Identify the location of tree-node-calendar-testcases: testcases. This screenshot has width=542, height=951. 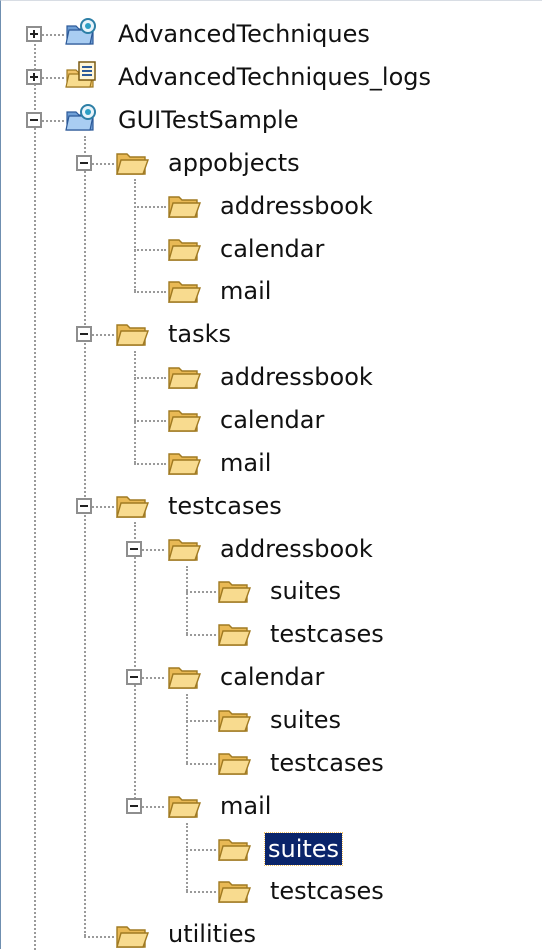
(327, 763).